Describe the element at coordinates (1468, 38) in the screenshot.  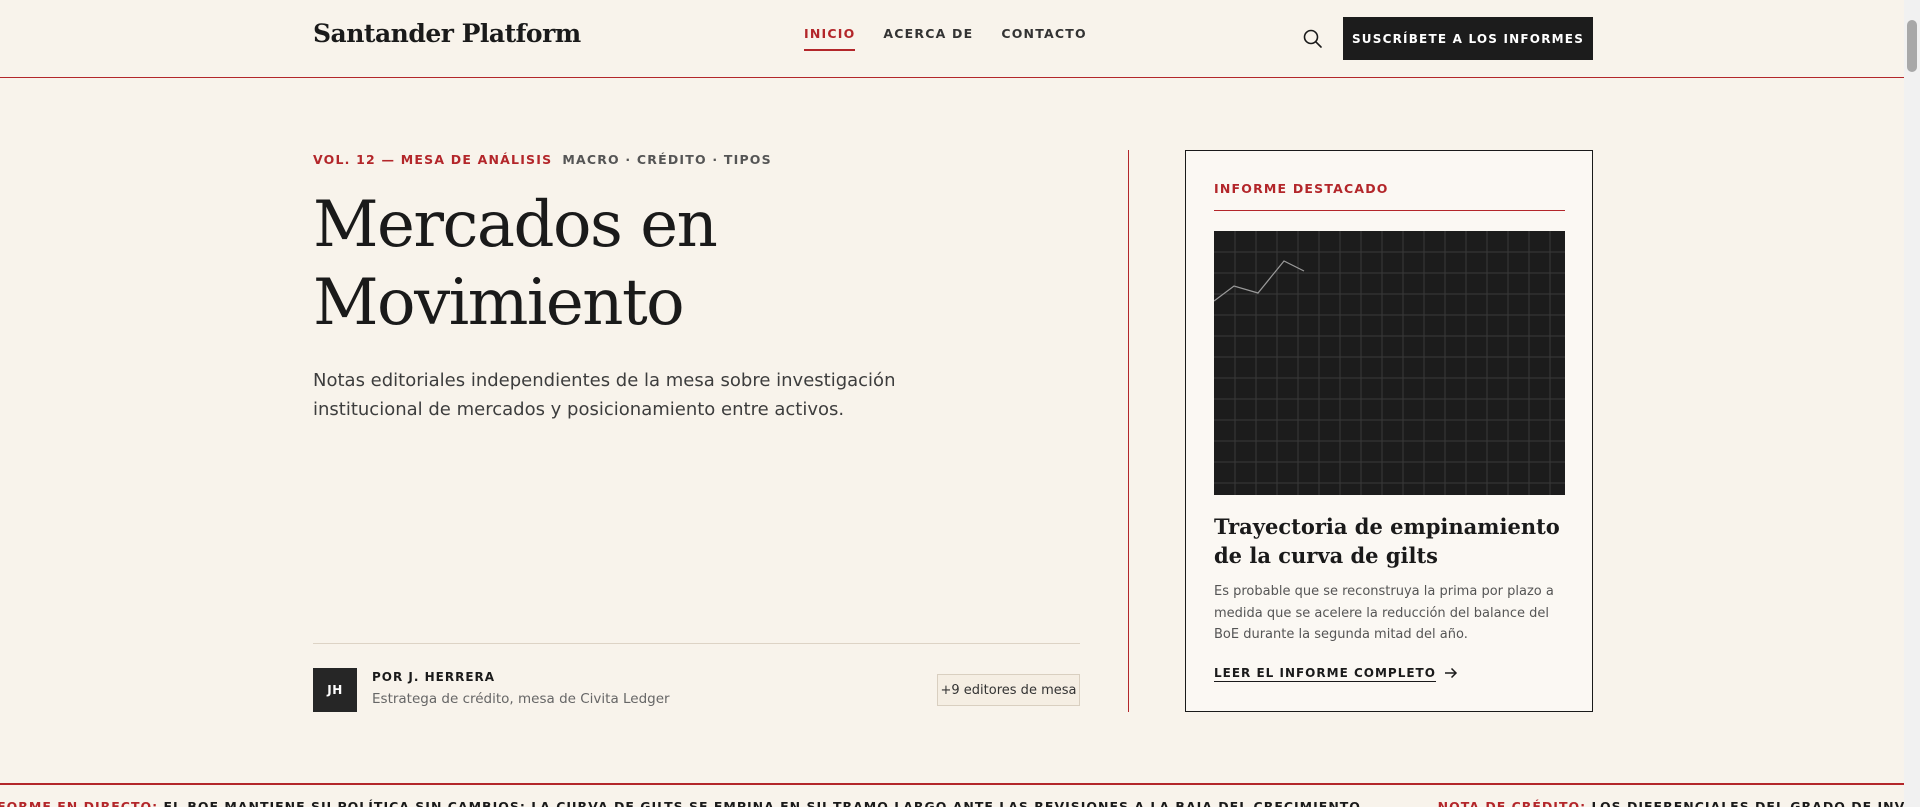
I see `subscribe-button: SUSCRÍBETE A LOS INFORMES` at that location.